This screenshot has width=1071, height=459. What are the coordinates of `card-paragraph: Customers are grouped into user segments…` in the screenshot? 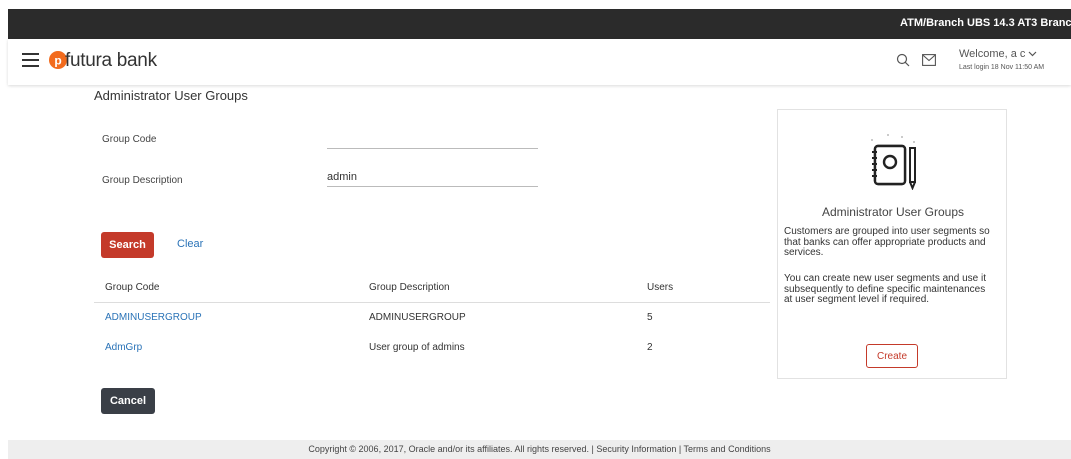 It's located at (887, 242).